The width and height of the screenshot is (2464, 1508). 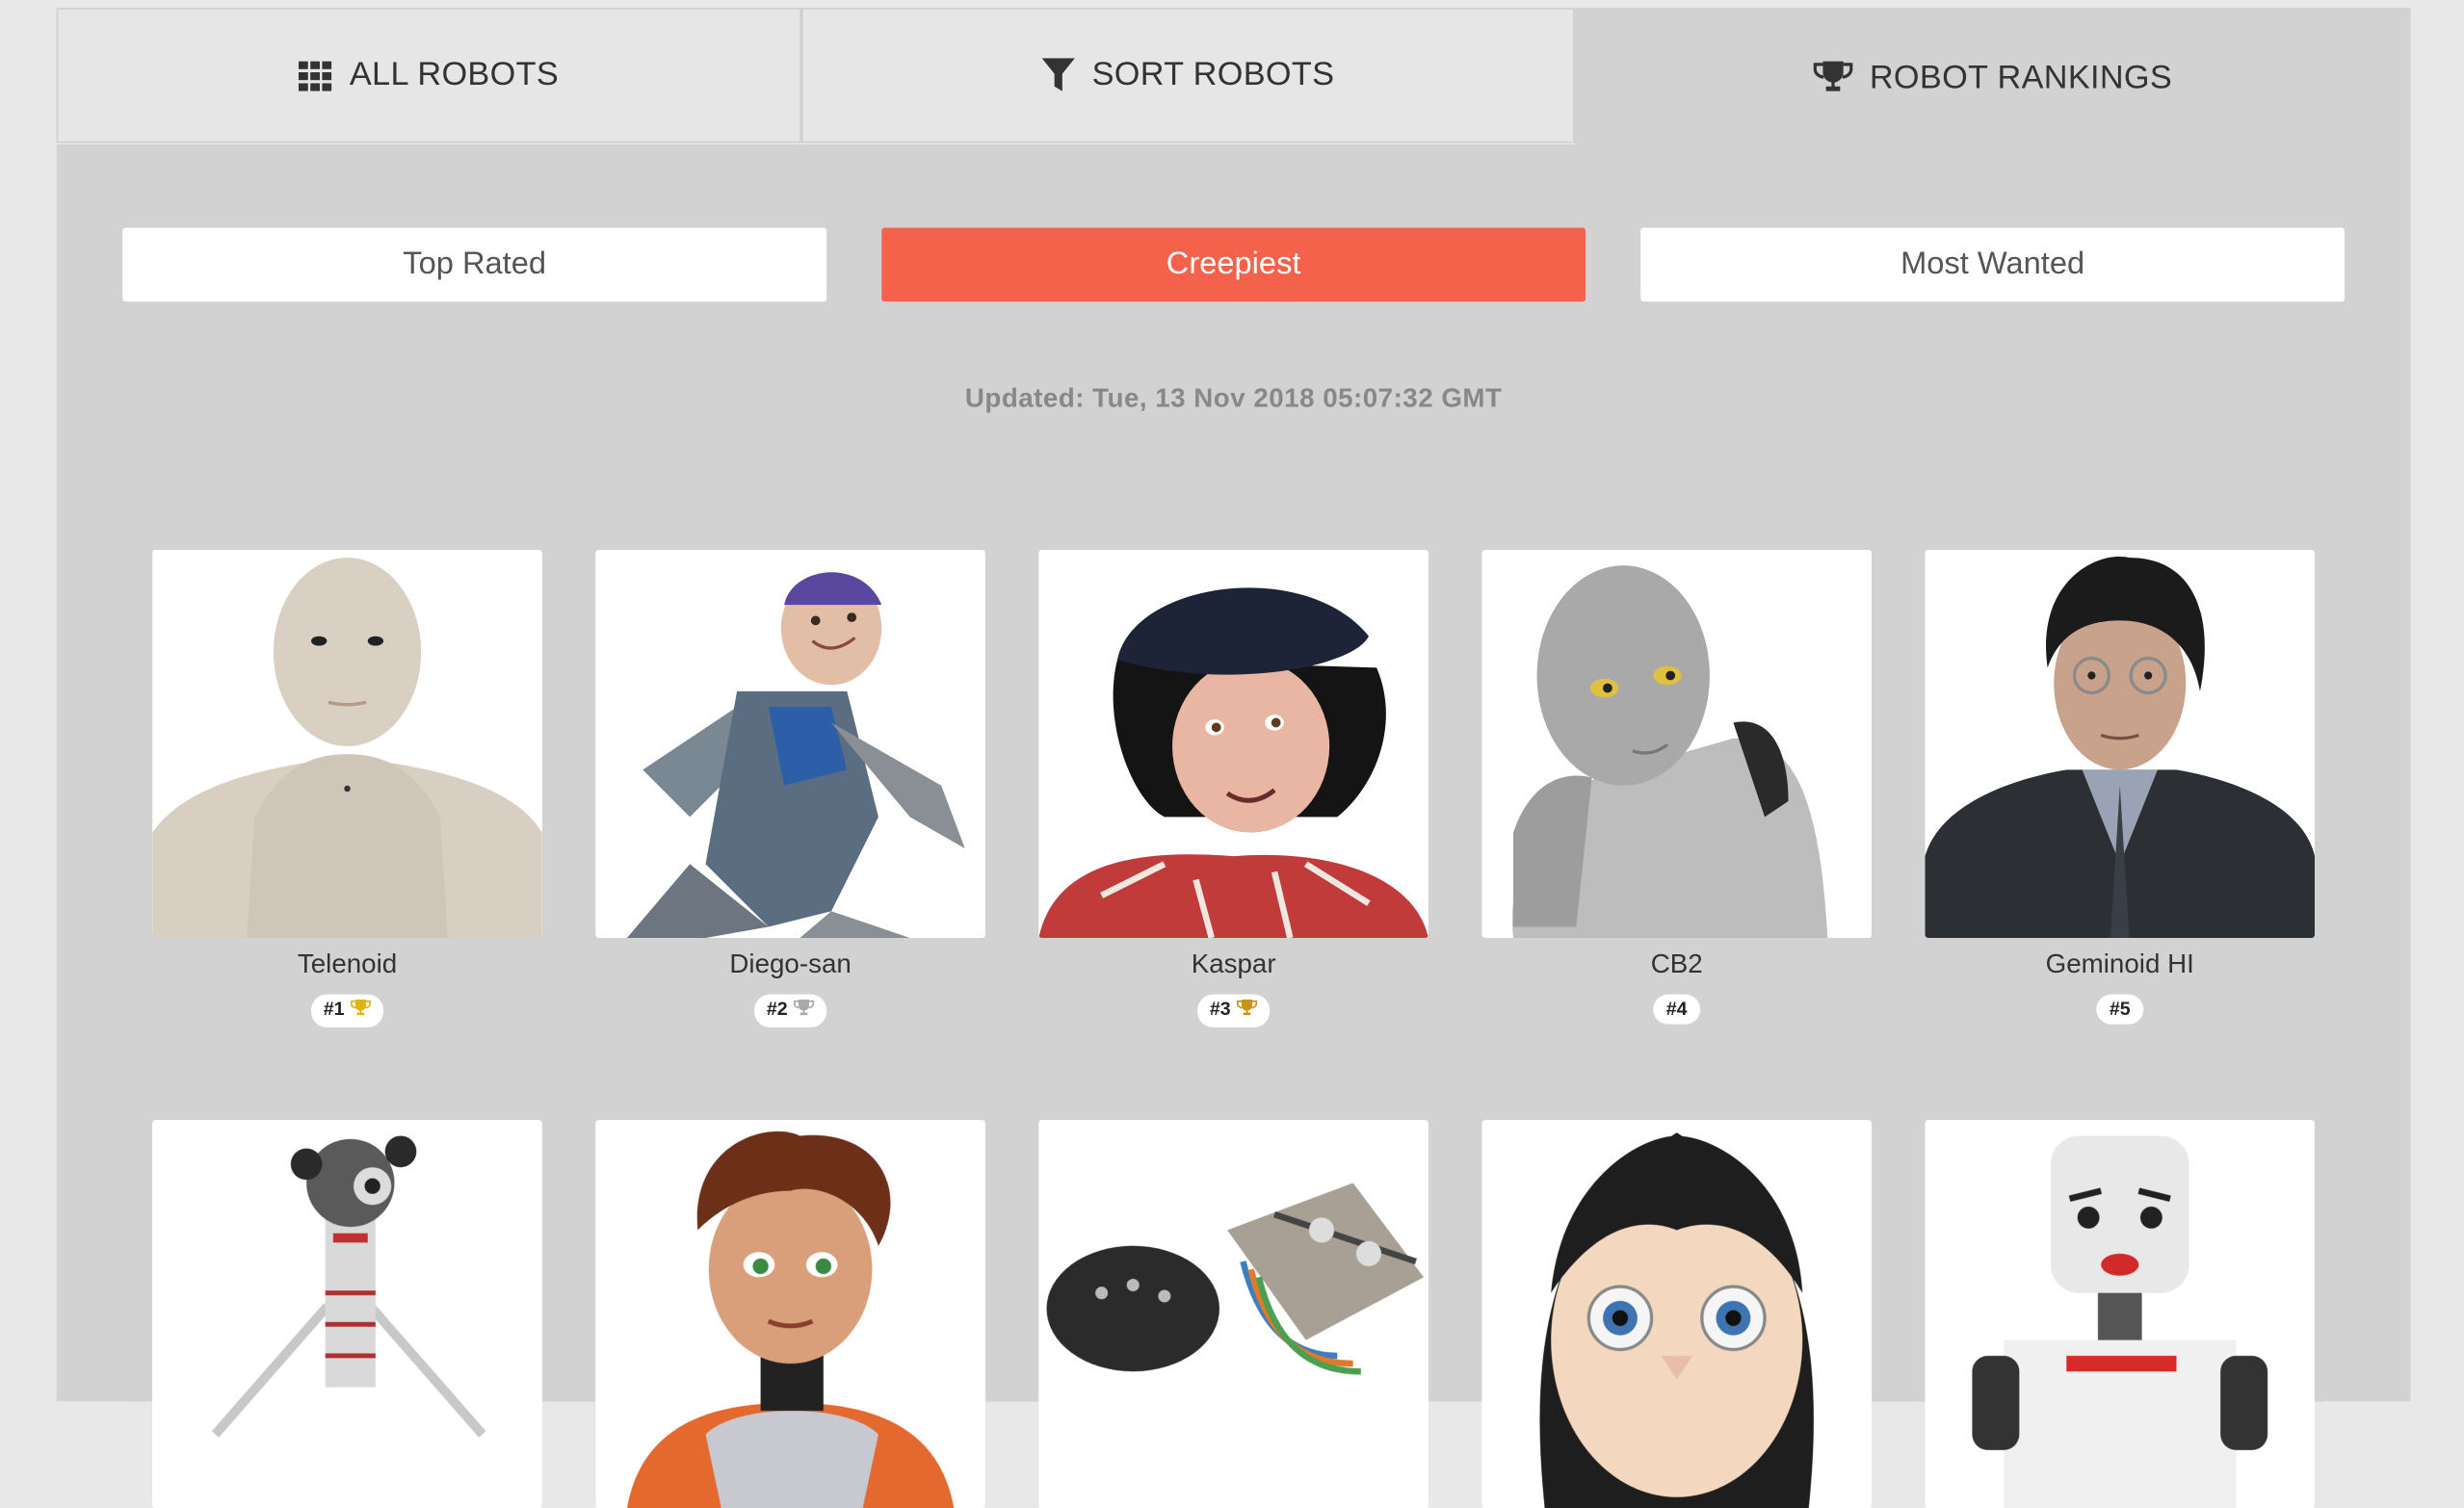 I want to click on rank-number: #1, so click(x=334, y=1009).